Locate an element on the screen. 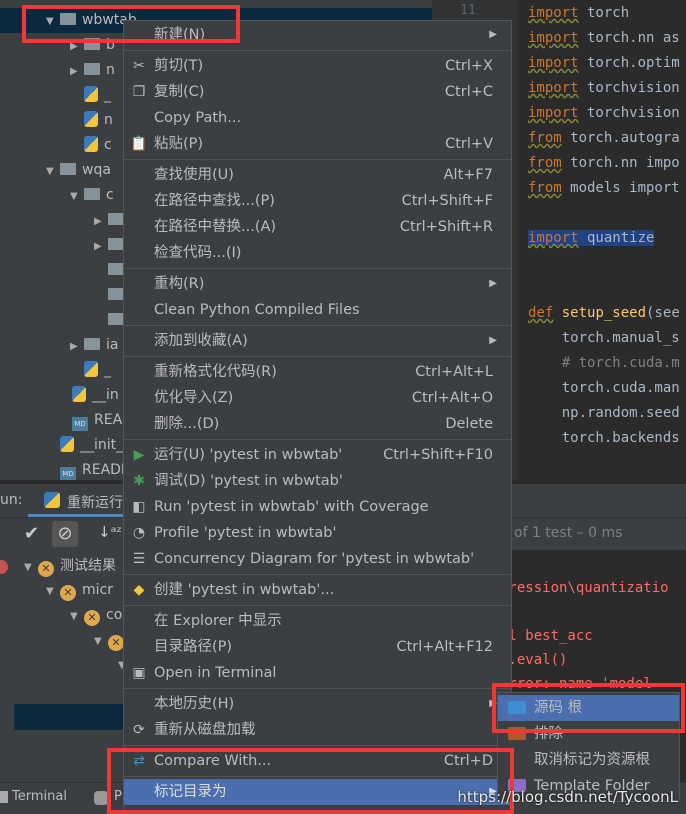  menu-item-d: 删除...(D) Delete is located at coordinates (317, 424).